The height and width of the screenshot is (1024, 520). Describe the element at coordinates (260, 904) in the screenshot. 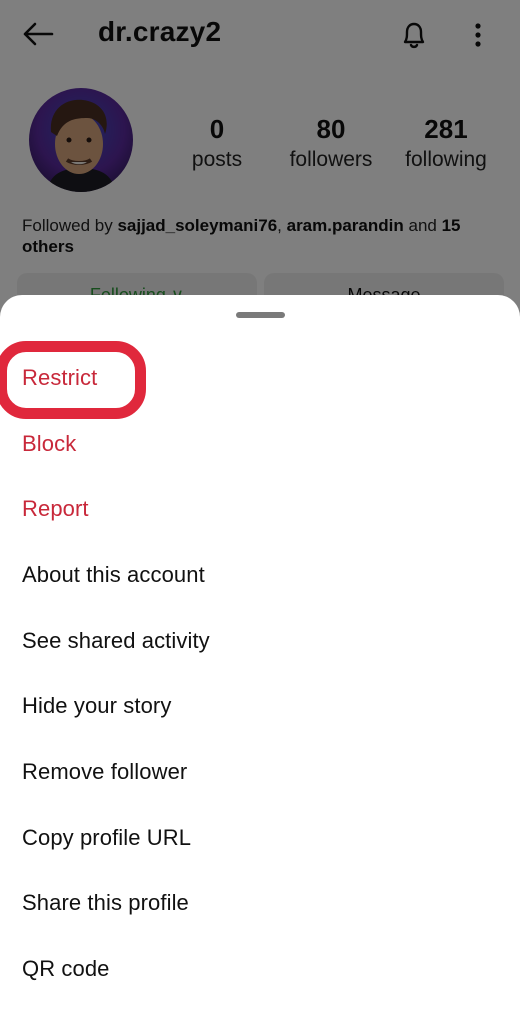

I see `menu-item-share-this-profile: Share this profile` at that location.